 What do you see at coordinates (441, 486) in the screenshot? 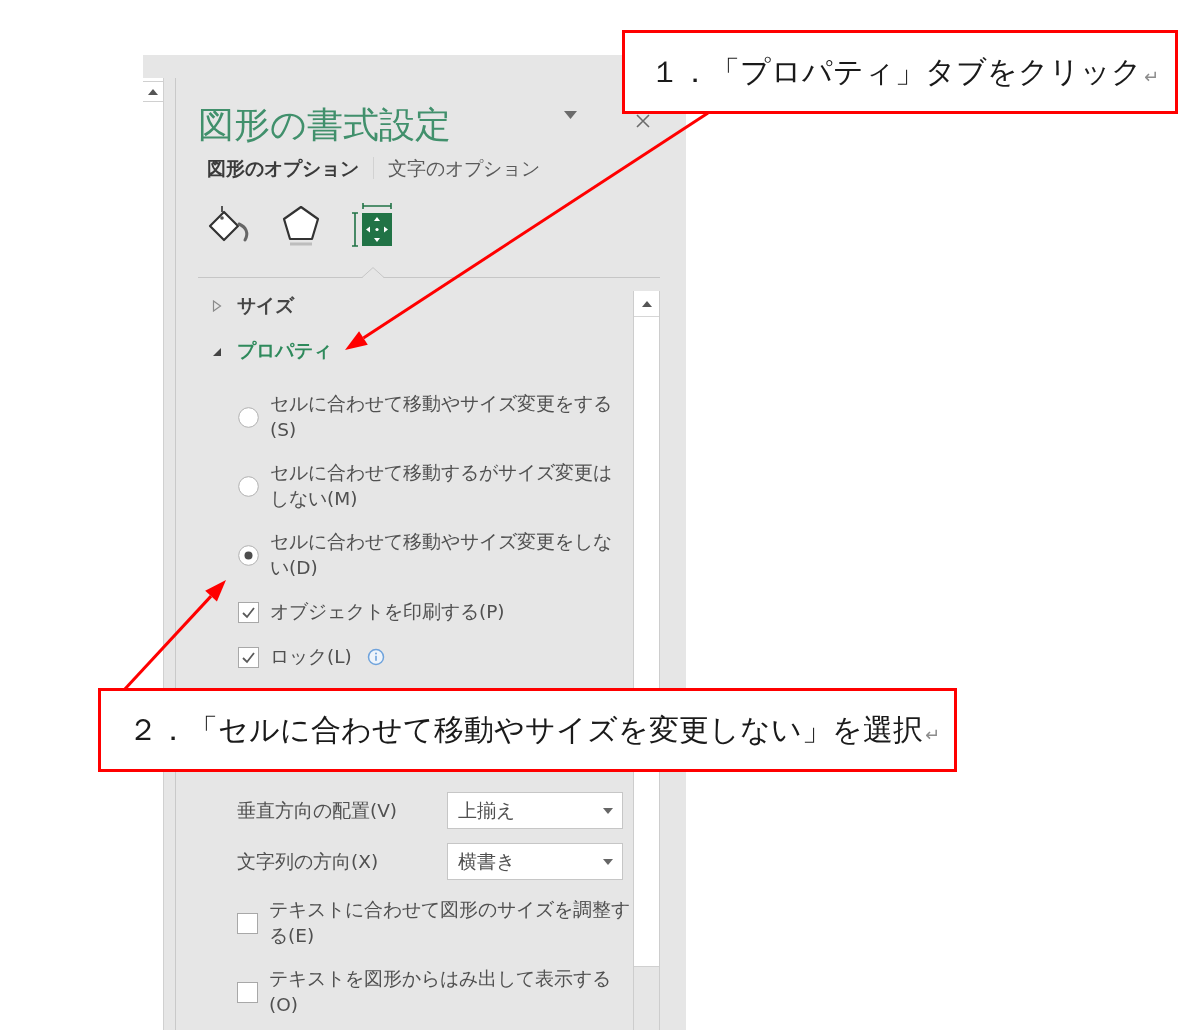
I see `radio-label: セルに合わせて移動するがサイズ変更はしない(M)` at bounding box center [441, 486].